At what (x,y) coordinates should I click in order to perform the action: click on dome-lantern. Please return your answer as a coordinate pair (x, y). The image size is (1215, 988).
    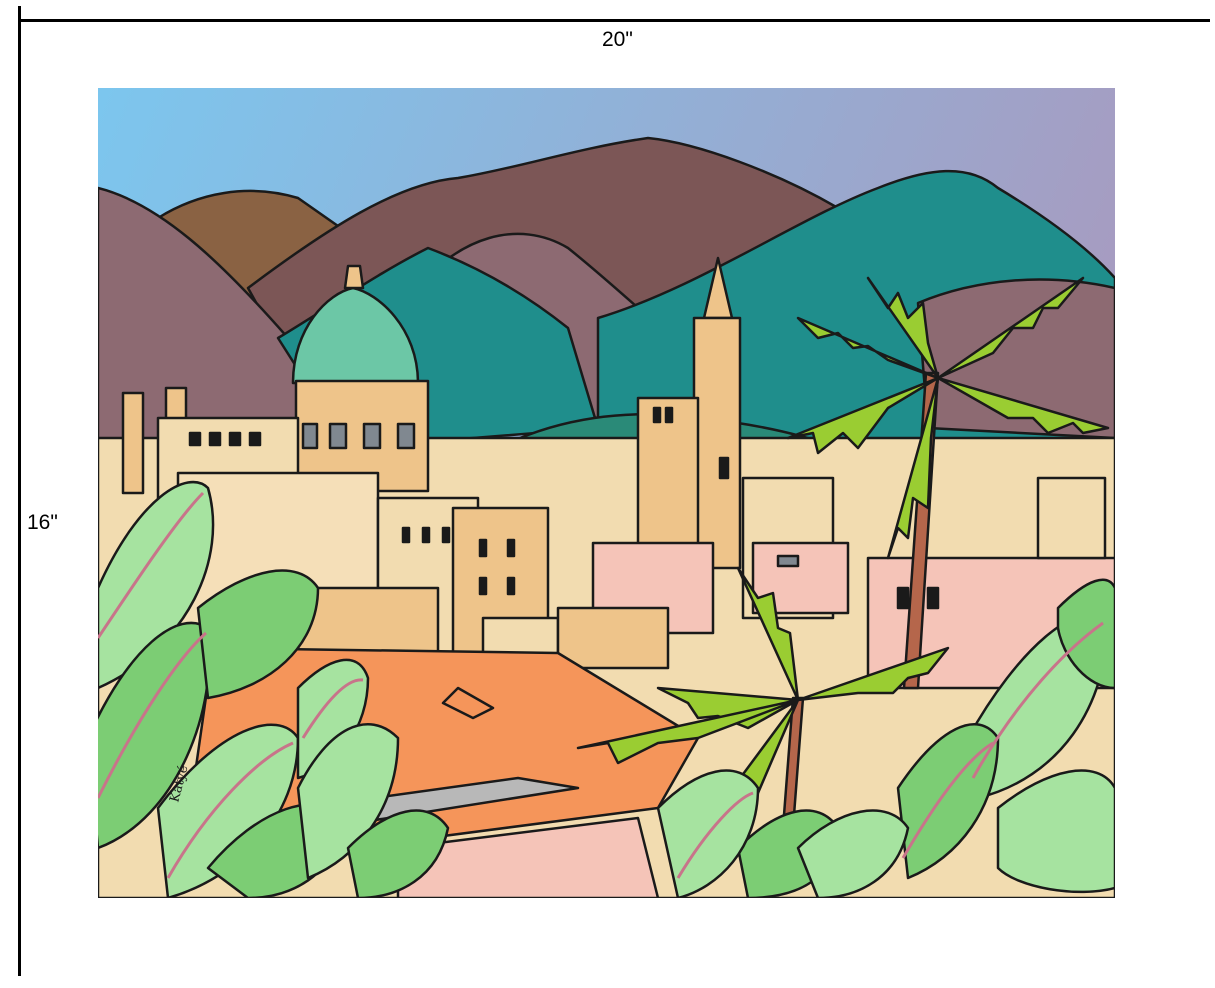
    Looking at the image, I should click on (354, 277).